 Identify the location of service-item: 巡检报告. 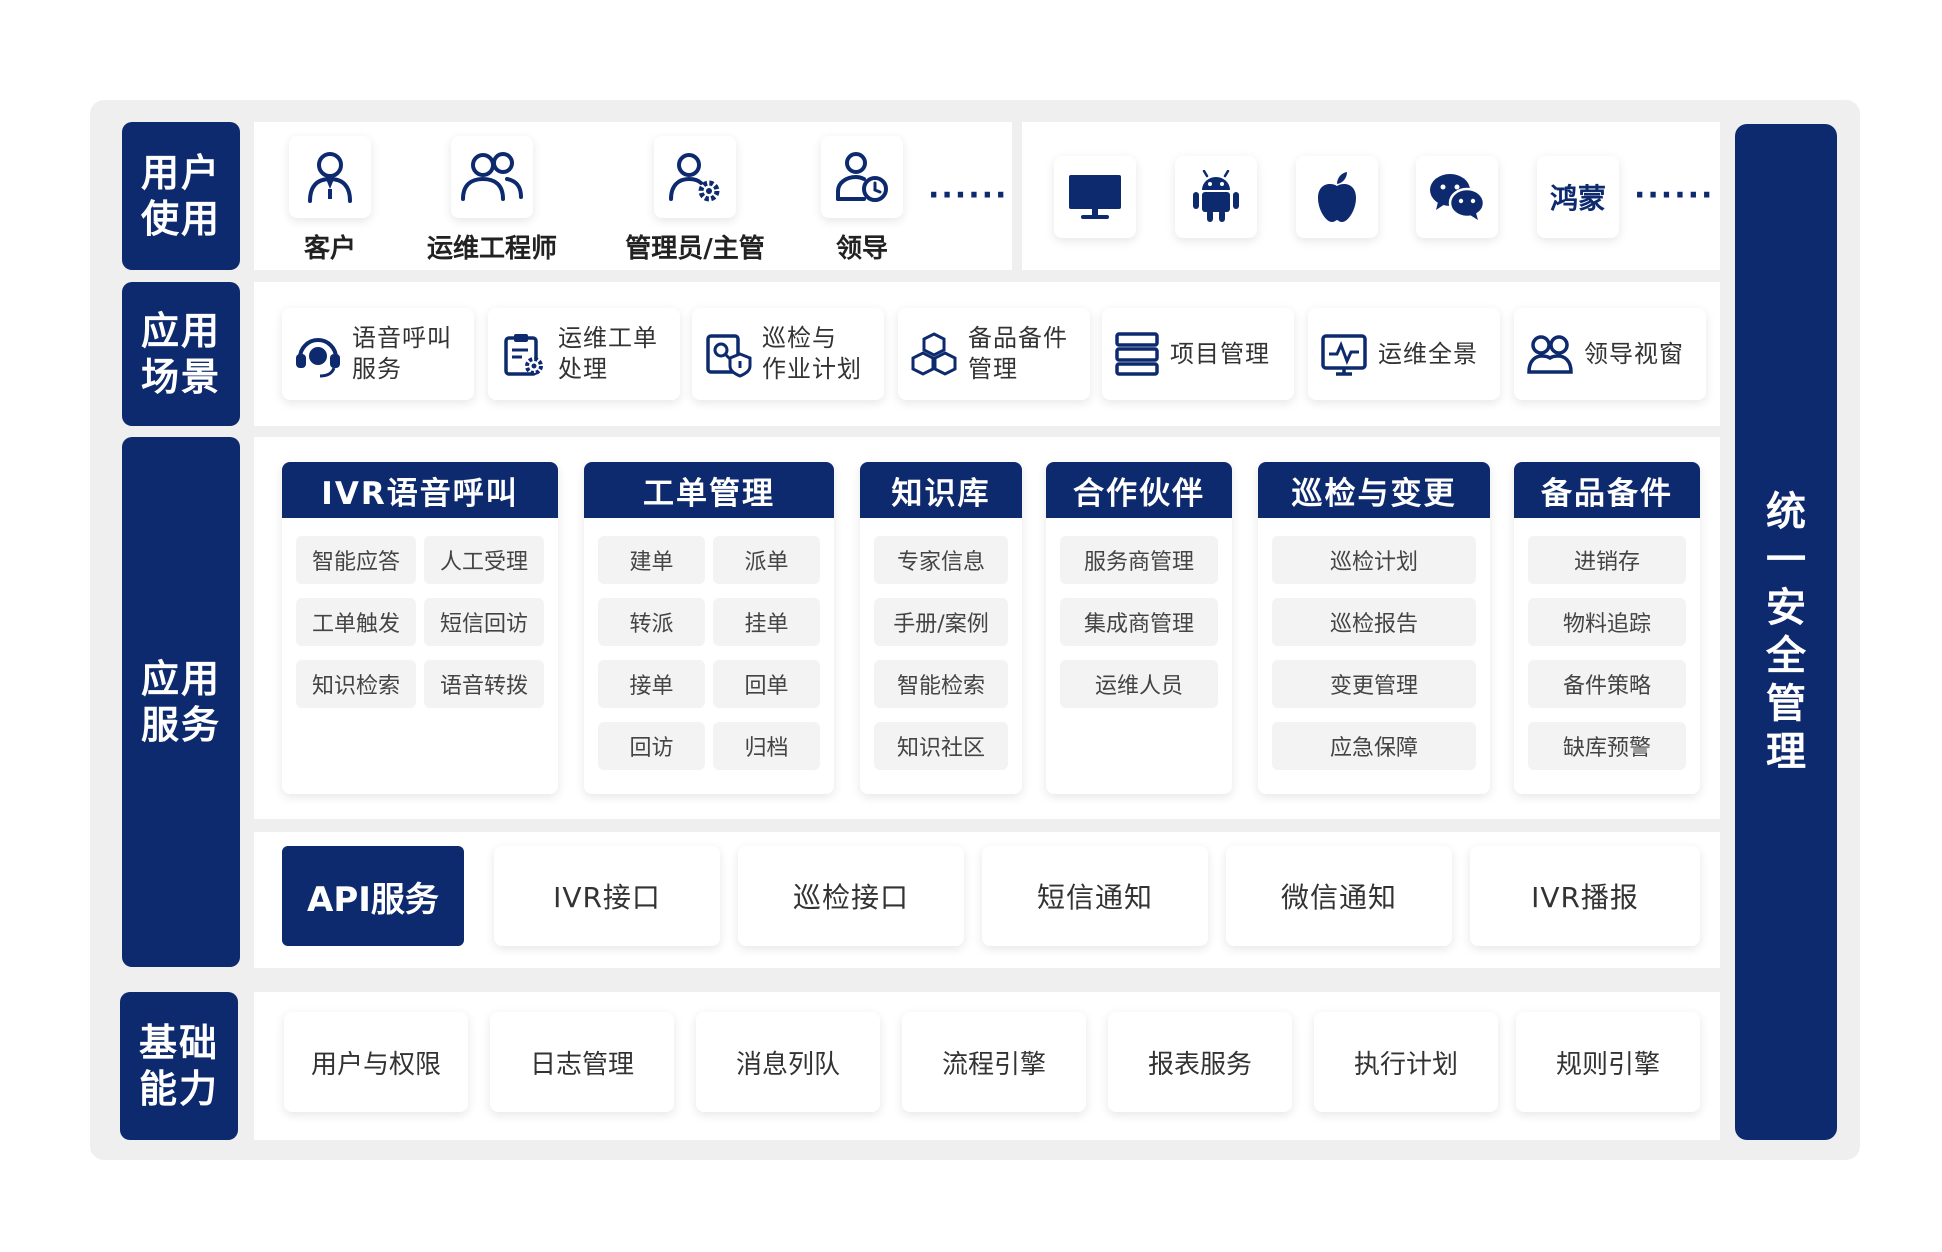
(1374, 622).